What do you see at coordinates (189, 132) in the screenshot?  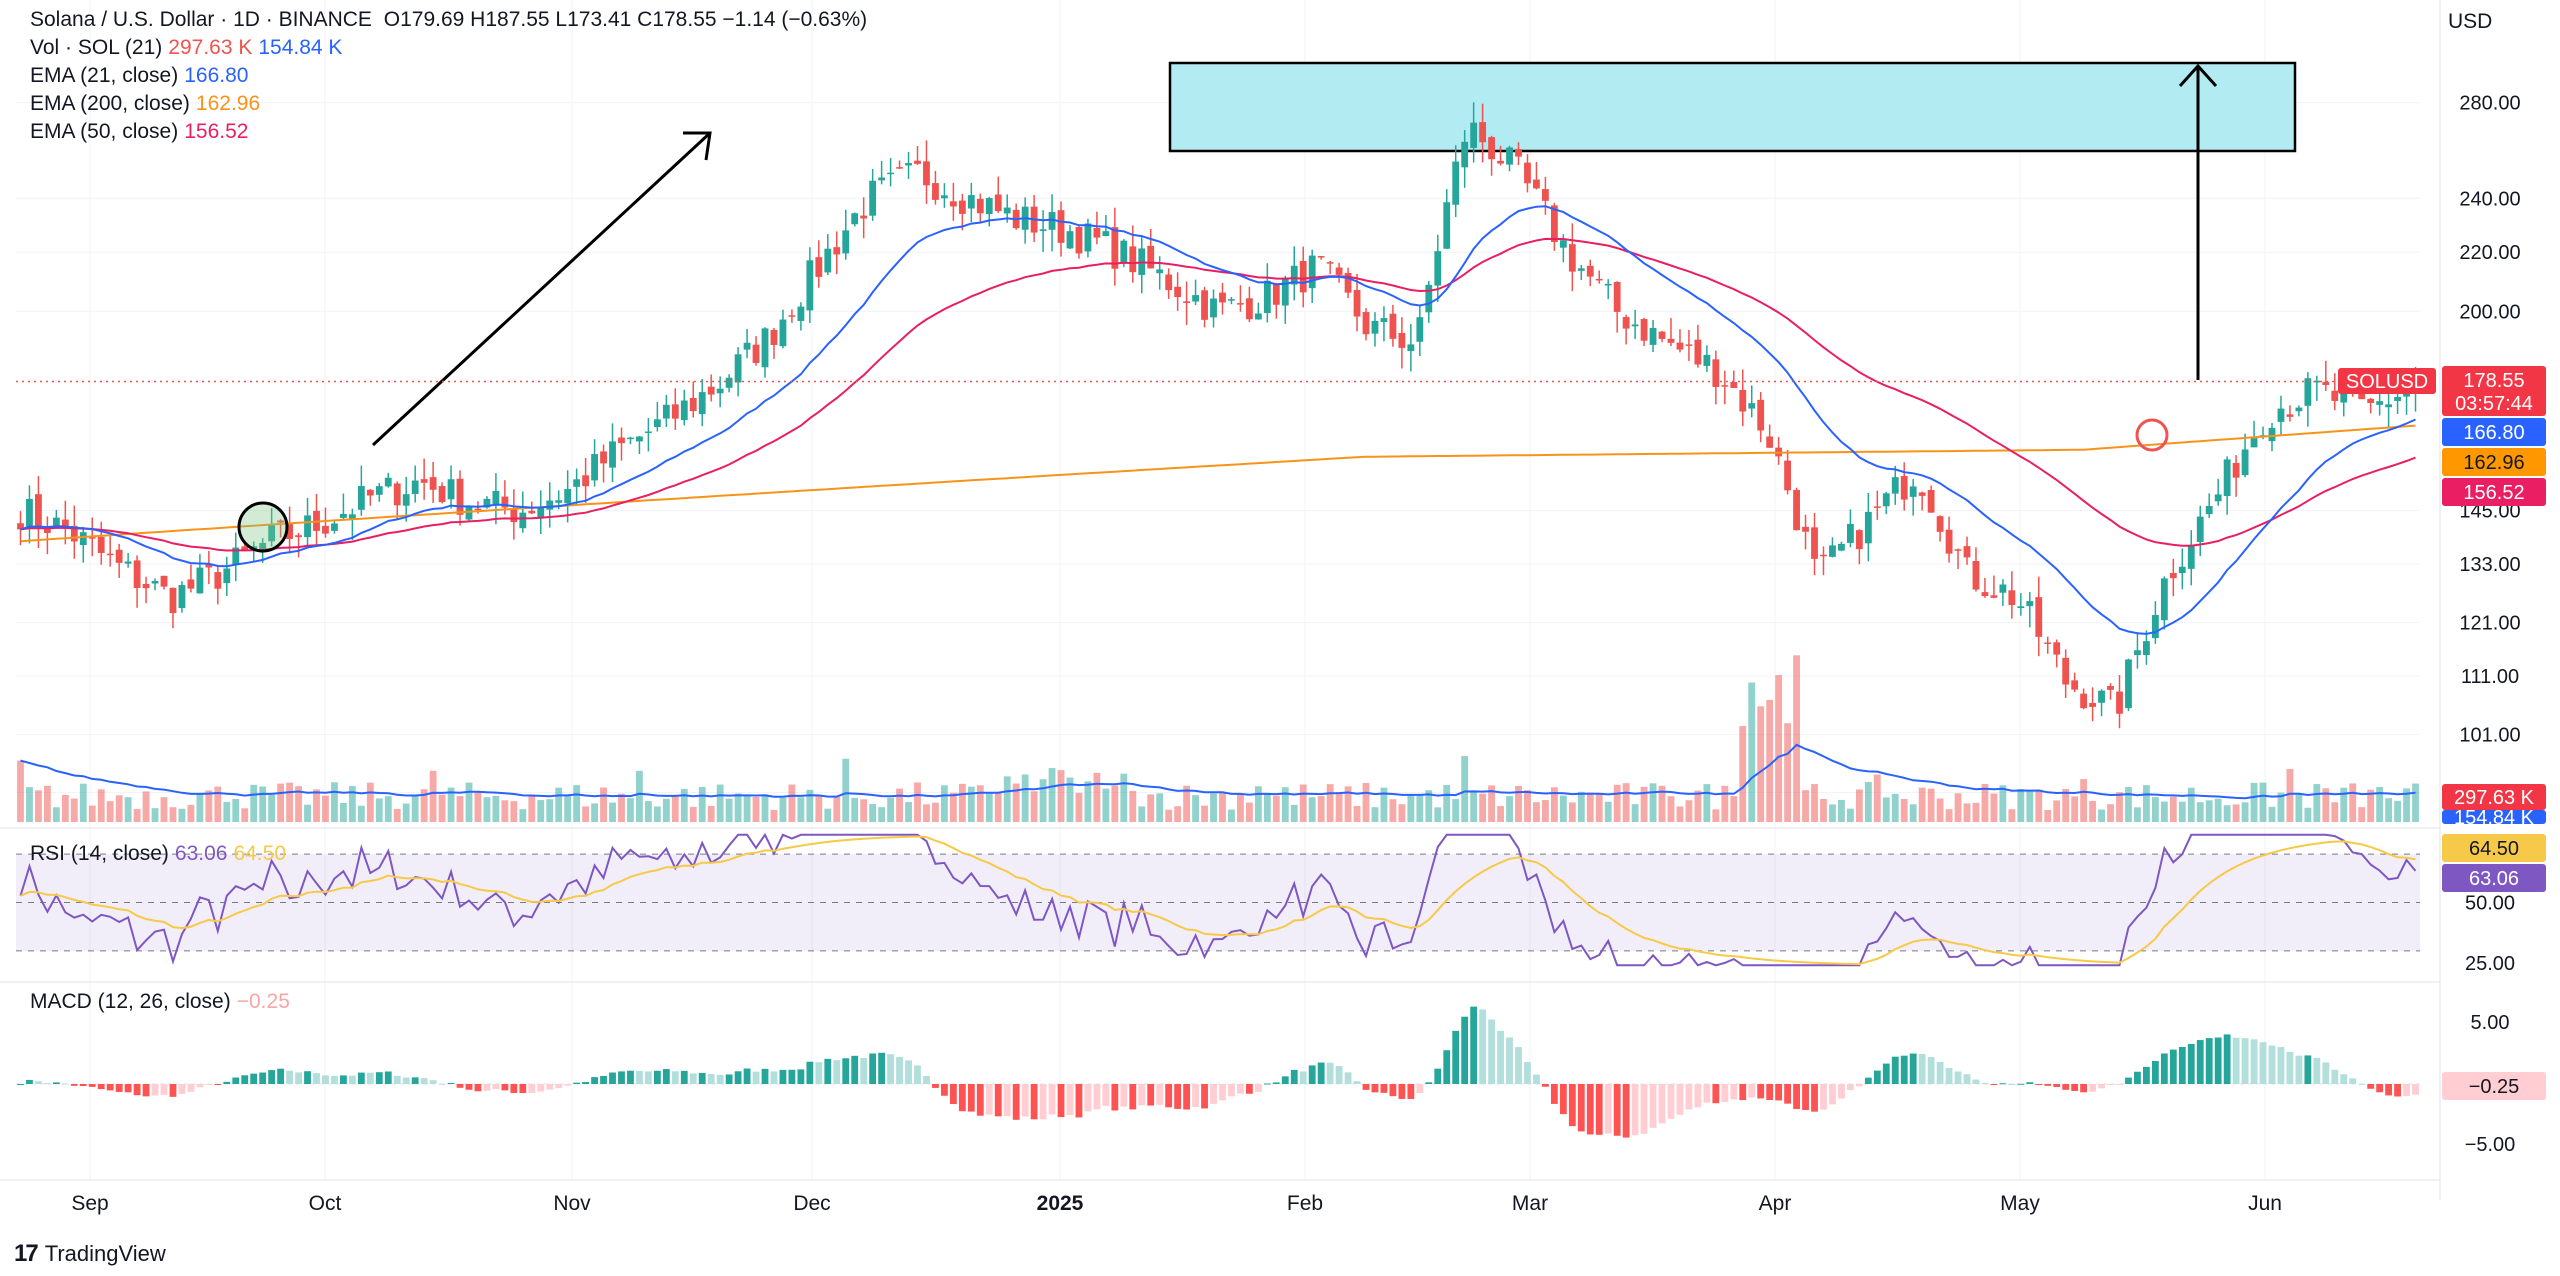 I see `legend-row-3: EMA (50, close) 156.52` at bounding box center [189, 132].